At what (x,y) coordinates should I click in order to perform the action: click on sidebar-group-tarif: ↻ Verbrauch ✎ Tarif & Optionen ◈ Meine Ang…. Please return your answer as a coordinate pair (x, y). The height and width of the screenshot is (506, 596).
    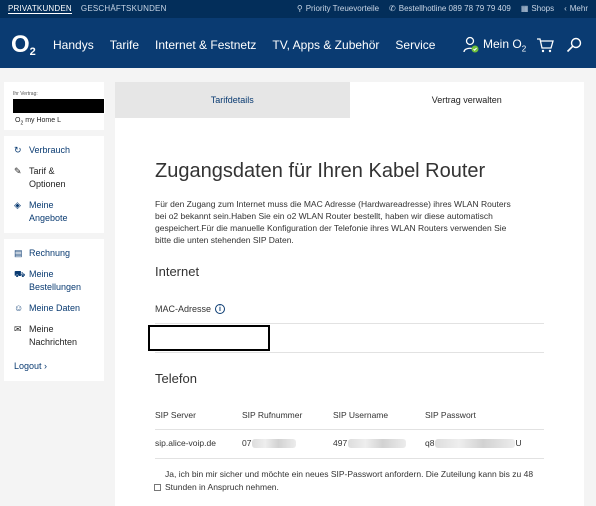
    Looking at the image, I should click on (54, 184).